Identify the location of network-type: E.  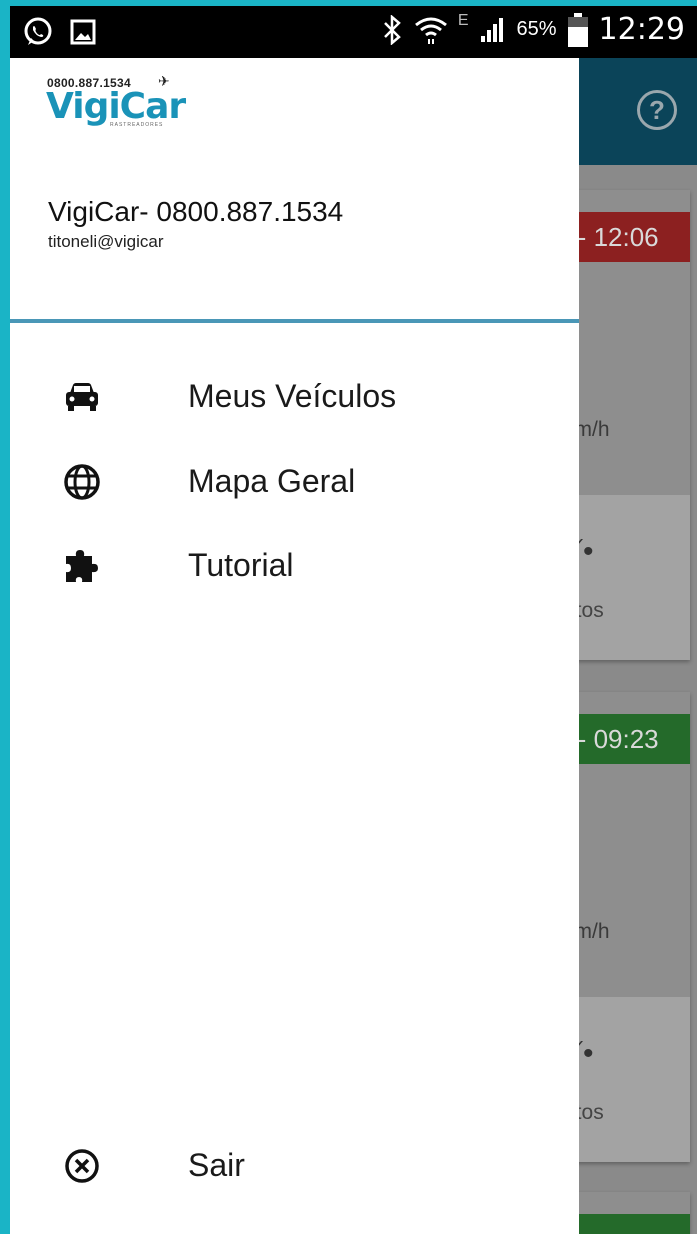
(463, 20).